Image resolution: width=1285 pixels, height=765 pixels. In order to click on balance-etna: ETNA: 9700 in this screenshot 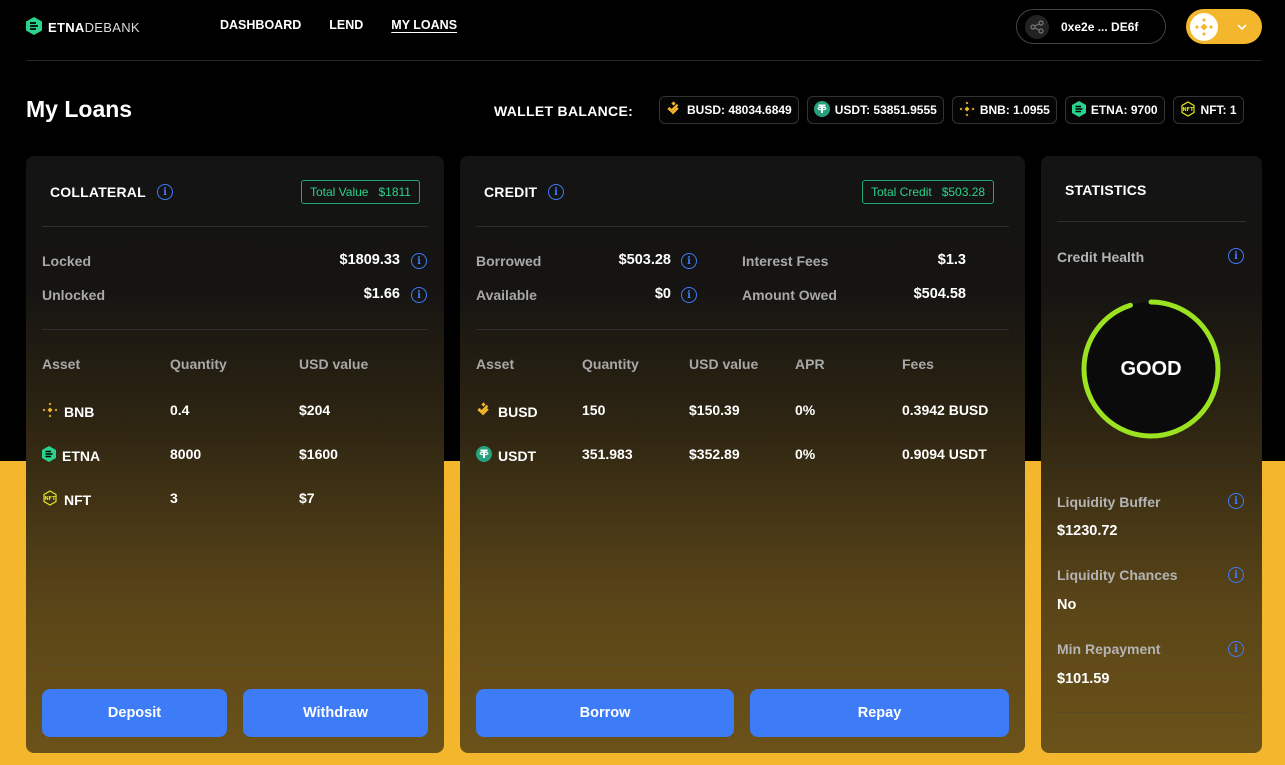, I will do `click(1114, 110)`.